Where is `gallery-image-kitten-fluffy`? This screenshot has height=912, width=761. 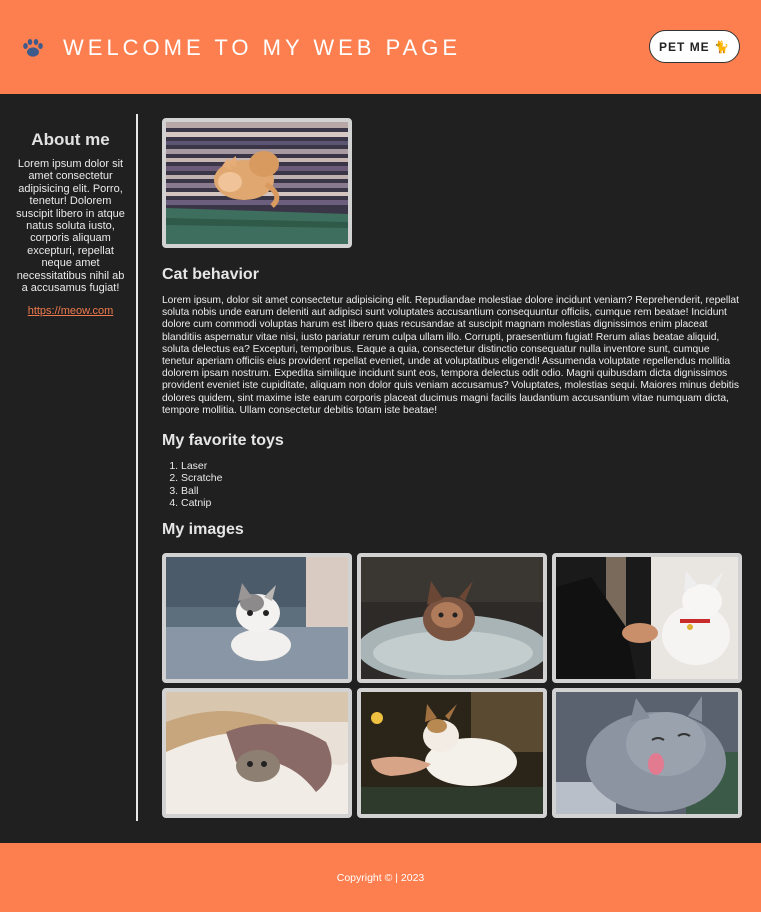 gallery-image-kitten-fluffy is located at coordinates (452, 618).